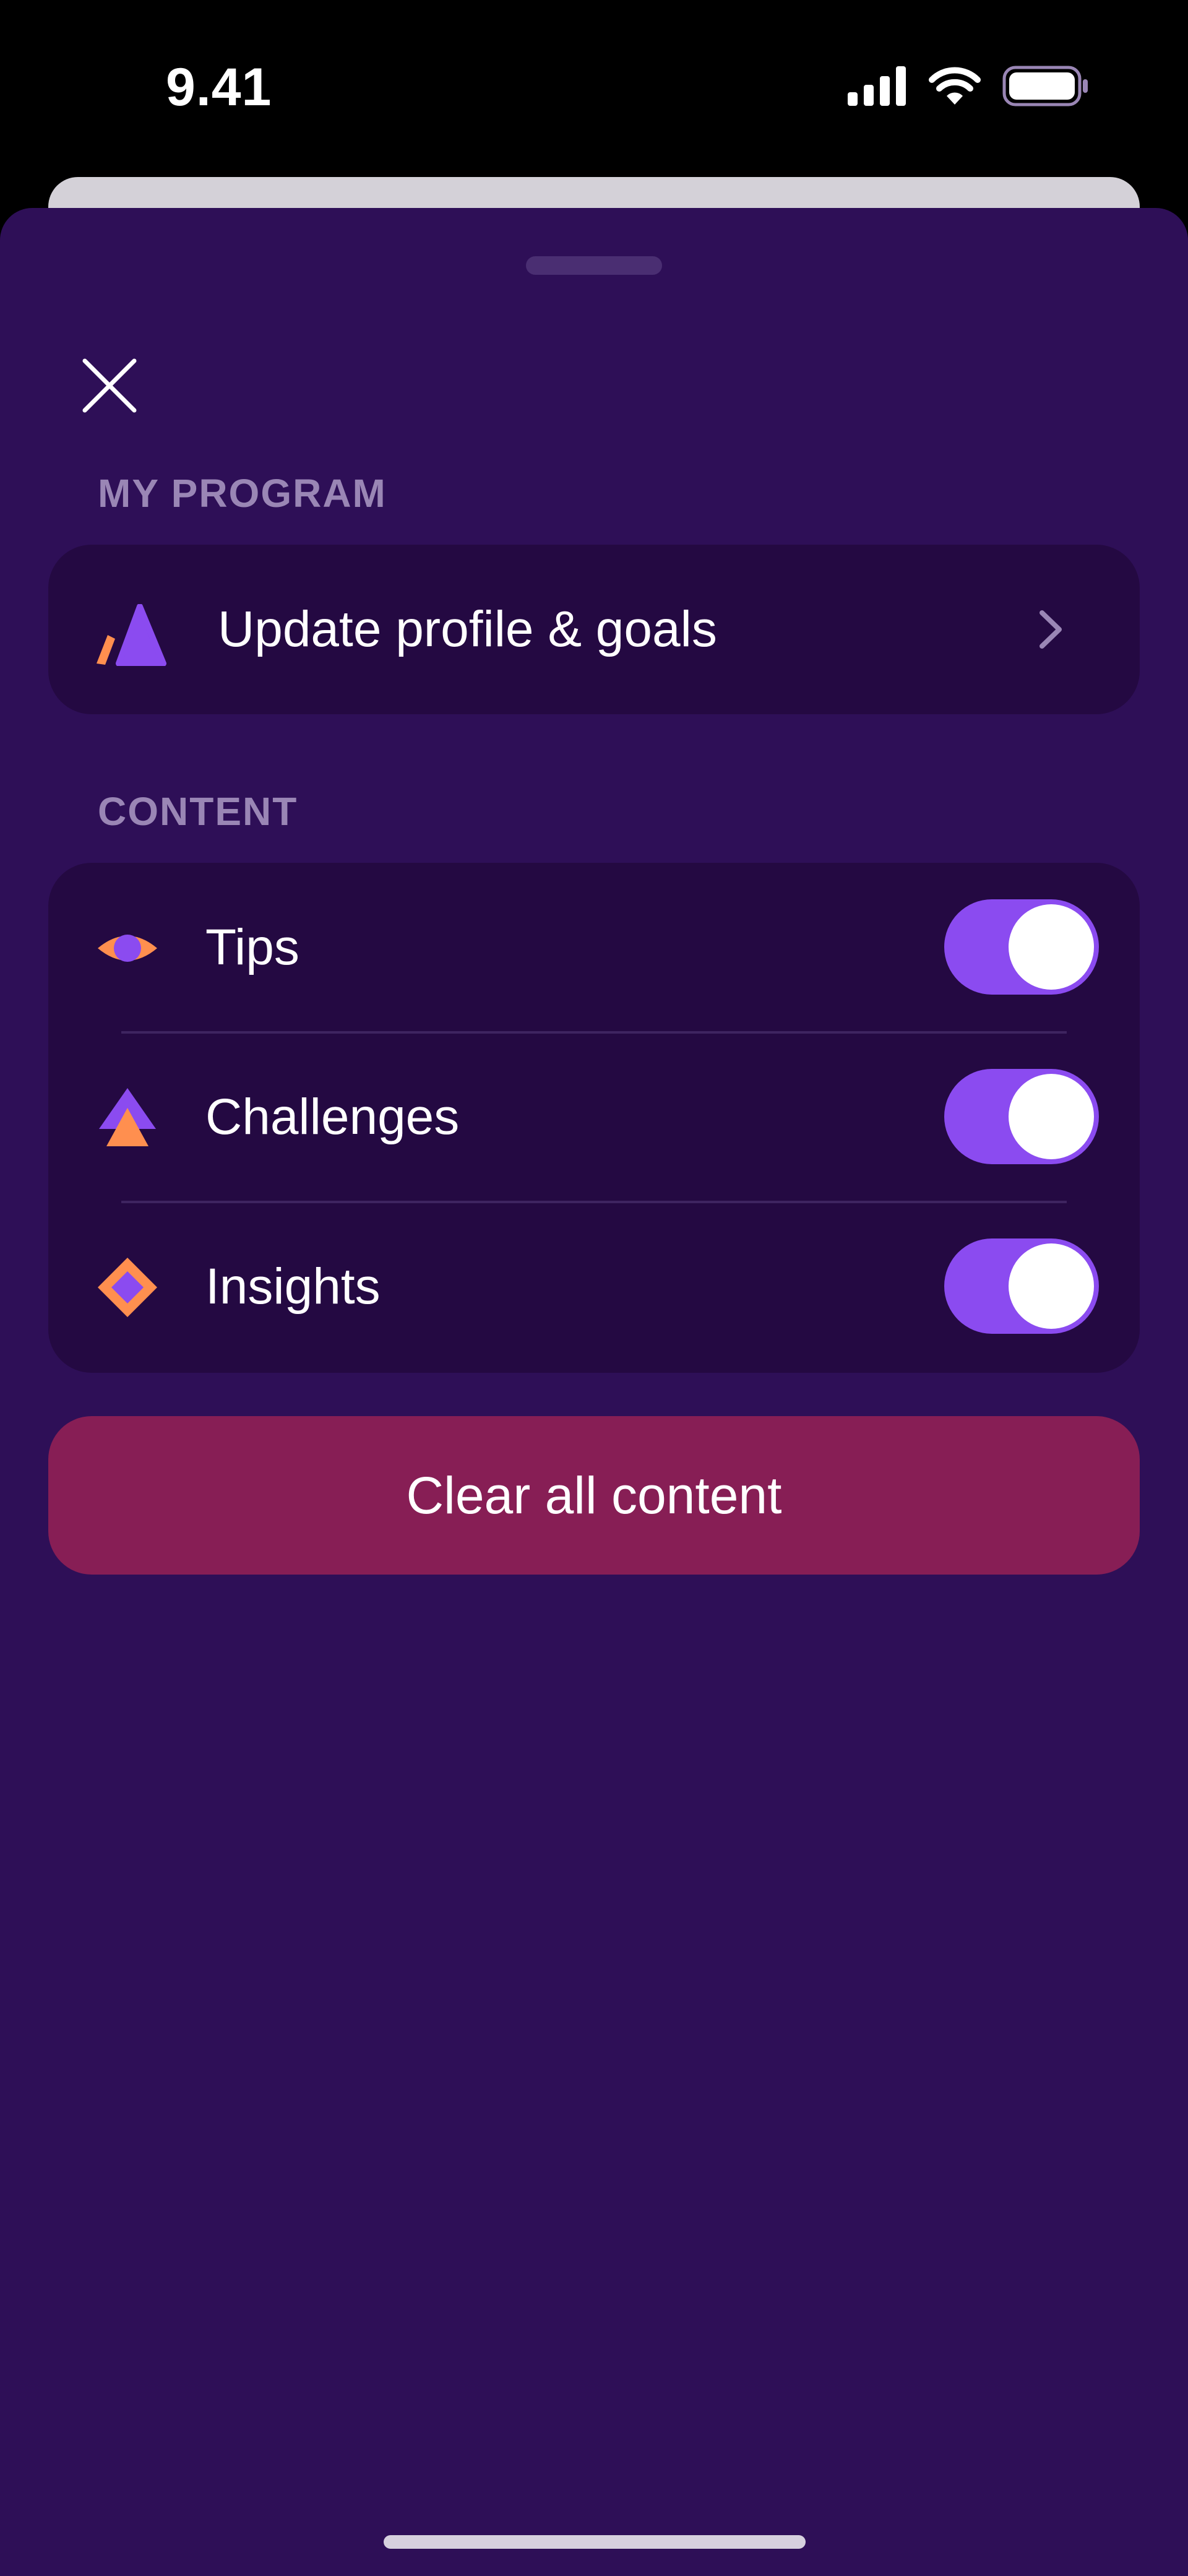 The width and height of the screenshot is (1188, 2576). What do you see at coordinates (333, 1117) in the screenshot?
I see `content-row-label: Challenges` at bounding box center [333, 1117].